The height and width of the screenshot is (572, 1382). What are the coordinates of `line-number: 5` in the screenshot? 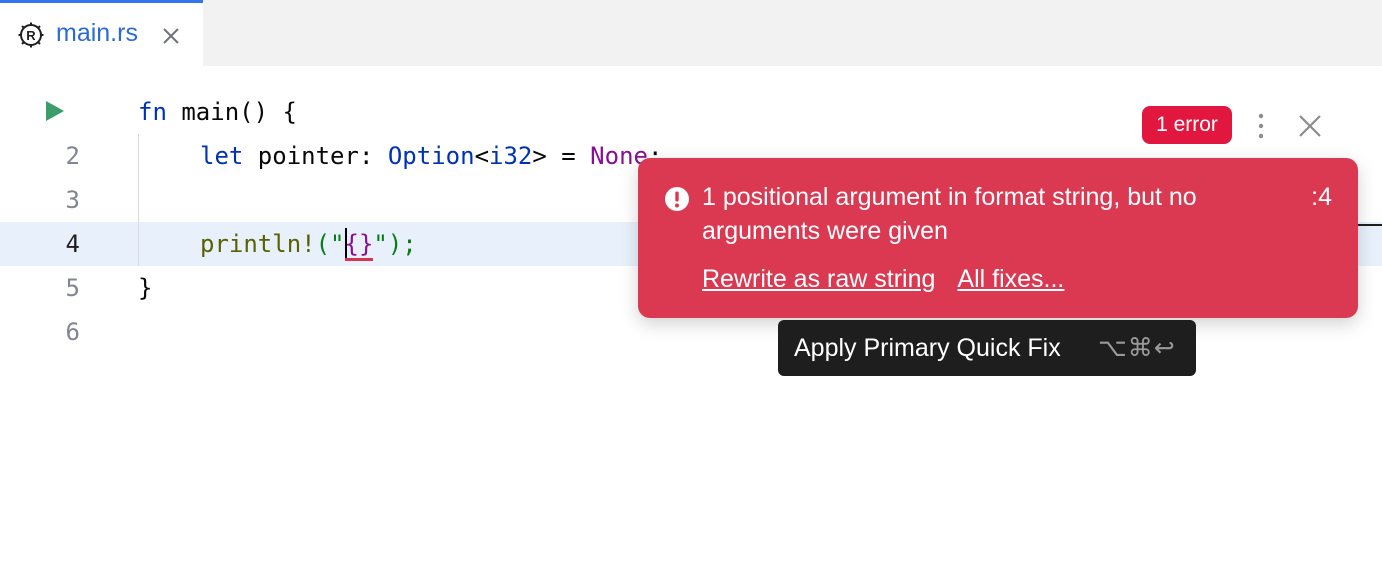 It's located at (72, 288).